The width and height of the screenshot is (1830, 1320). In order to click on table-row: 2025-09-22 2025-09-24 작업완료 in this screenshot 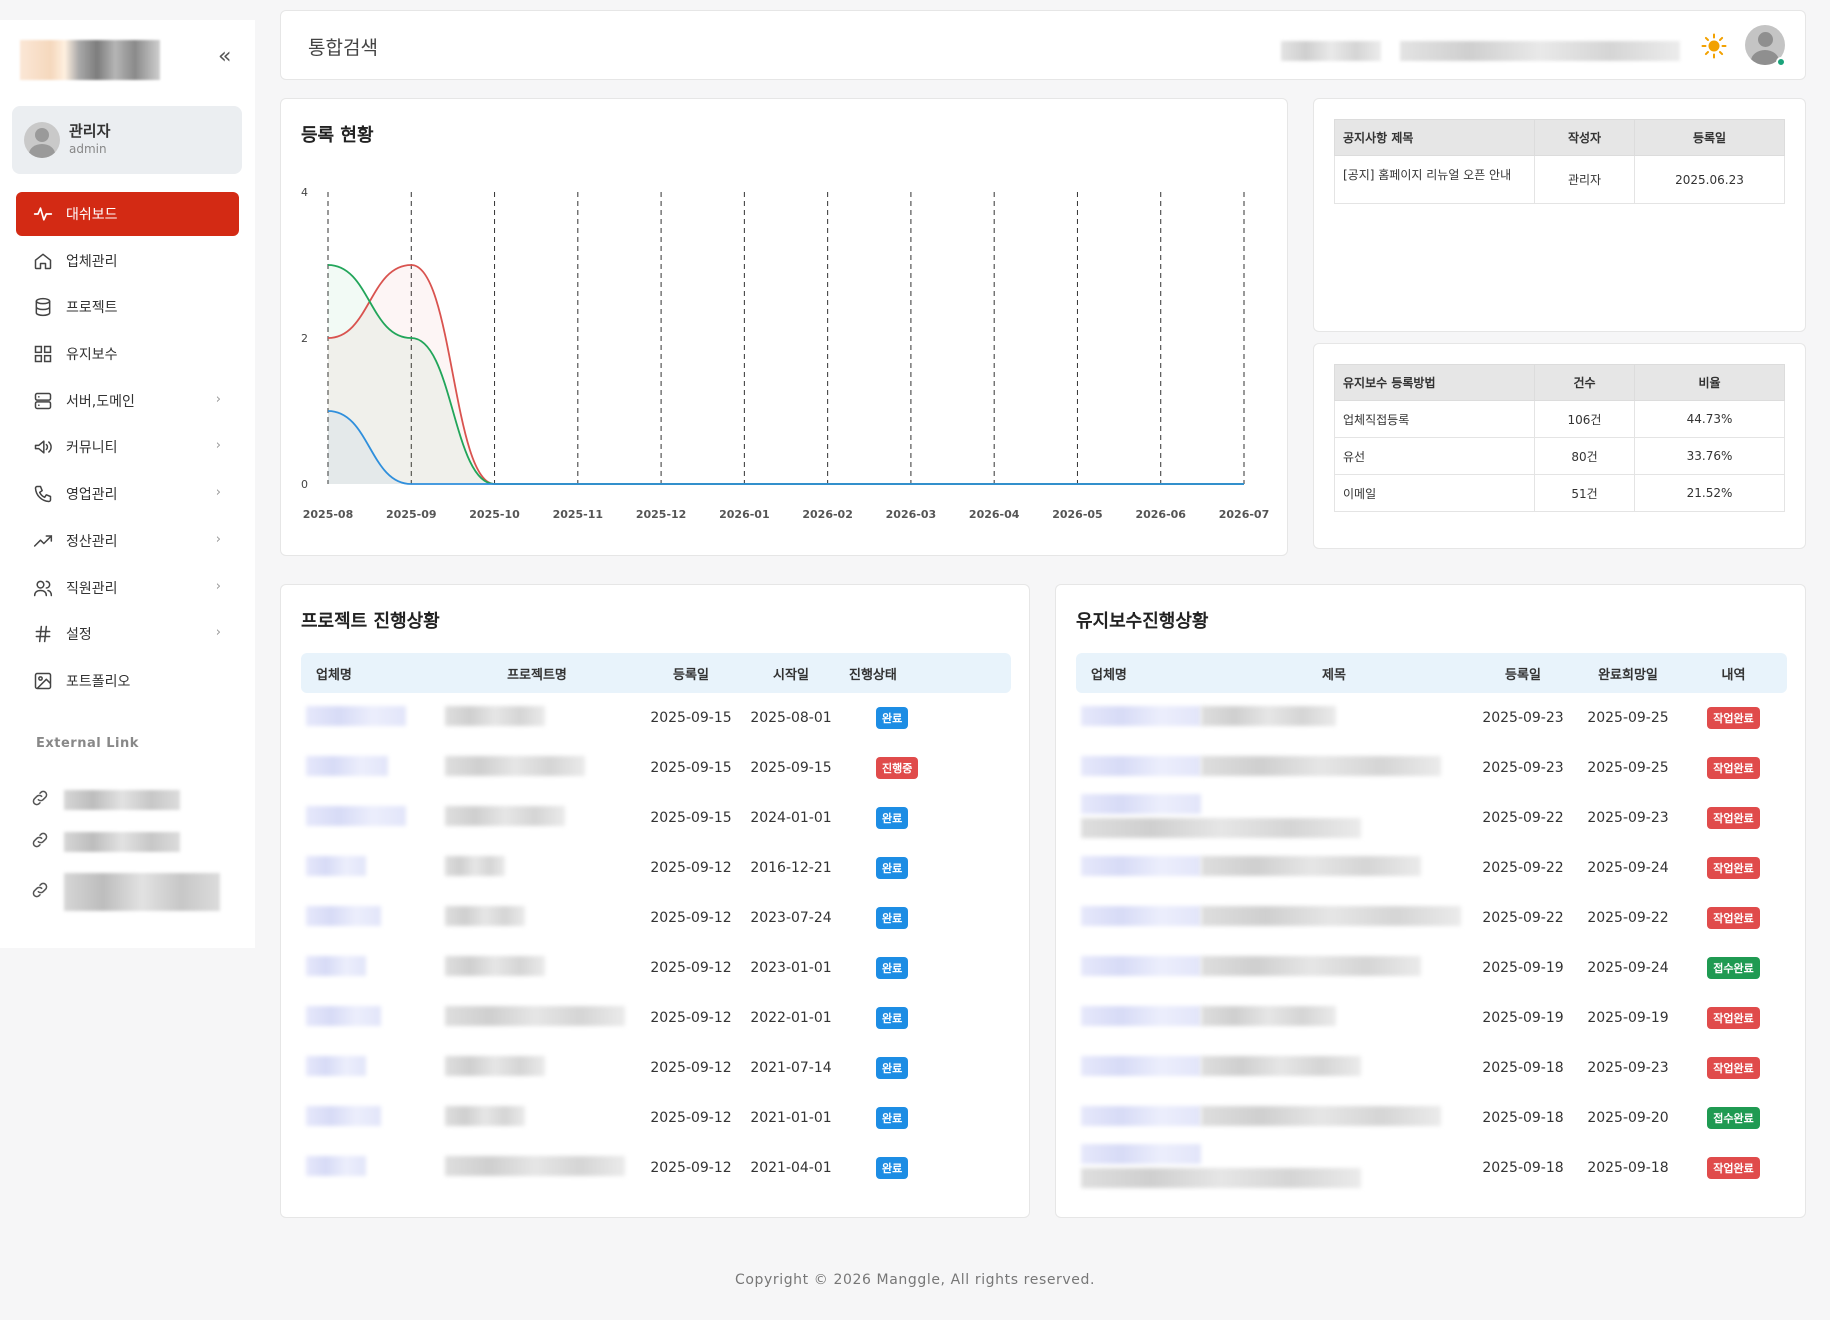, I will do `click(1431, 868)`.